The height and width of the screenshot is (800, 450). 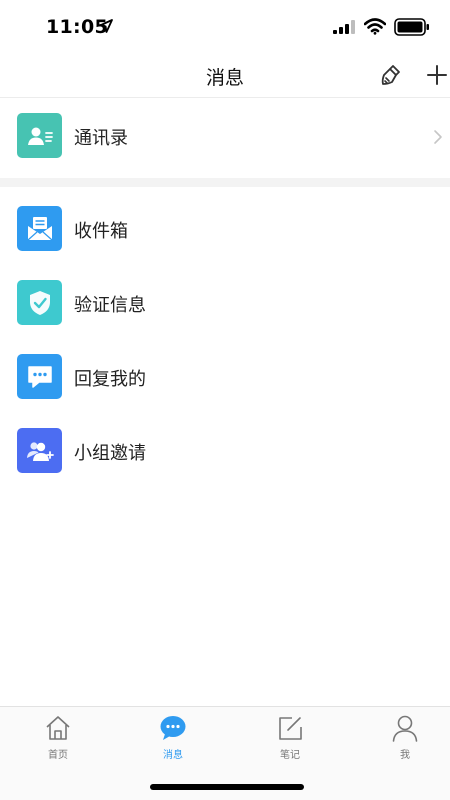 What do you see at coordinates (405, 755) in the screenshot?
I see `tab-label: 我` at bounding box center [405, 755].